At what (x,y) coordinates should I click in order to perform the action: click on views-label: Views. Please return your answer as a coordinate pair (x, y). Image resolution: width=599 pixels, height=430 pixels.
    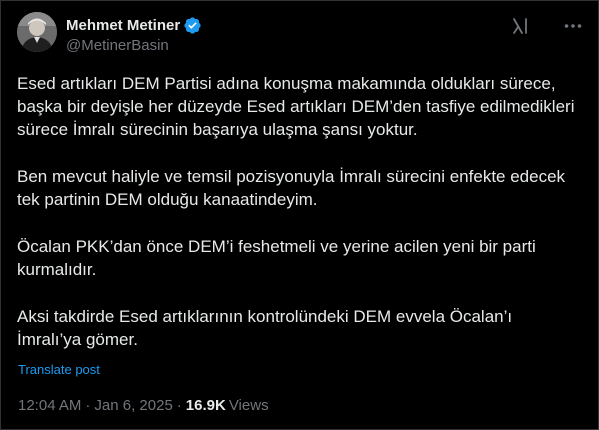
    Looking at the image, I should click on (248, 405).